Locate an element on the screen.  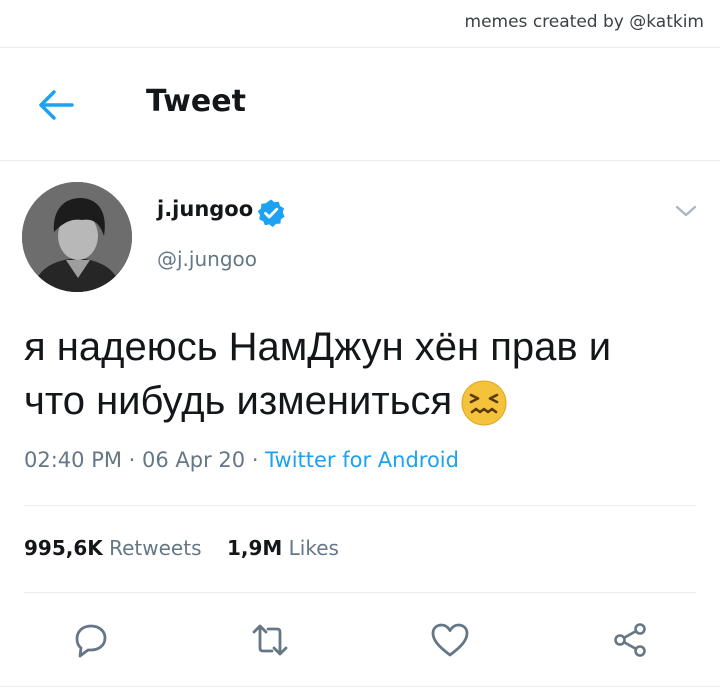
retweets-label: Retweets is located at coordinates (155, 548).